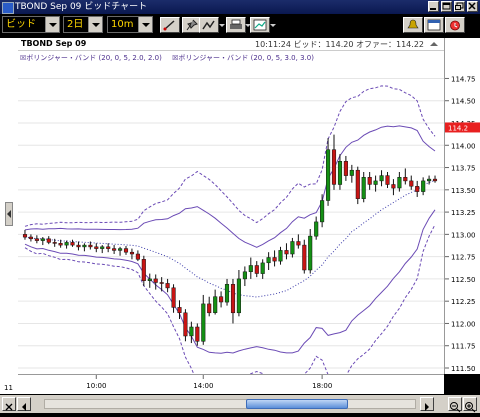  I want to click on y-tick-label: 112.00, so click(463, 324).